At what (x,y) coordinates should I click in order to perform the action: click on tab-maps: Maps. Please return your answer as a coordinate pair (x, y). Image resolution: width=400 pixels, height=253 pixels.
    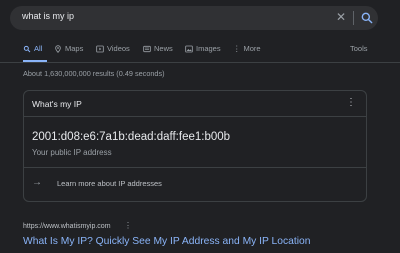
    Looking at the image, I should click on (68, 48).